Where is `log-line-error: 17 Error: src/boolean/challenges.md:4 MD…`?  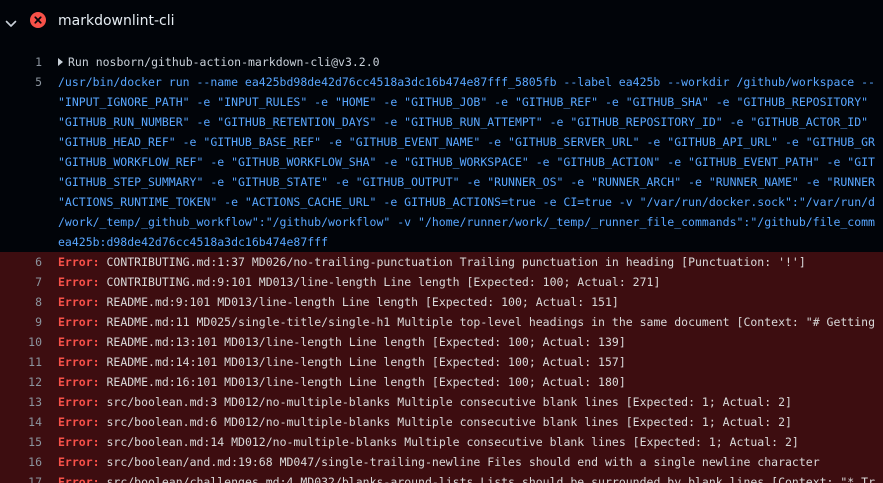
log-line-error: 17 Error: src/boolean/challenges.md:4 MD… is located at coordinates (441, 477).